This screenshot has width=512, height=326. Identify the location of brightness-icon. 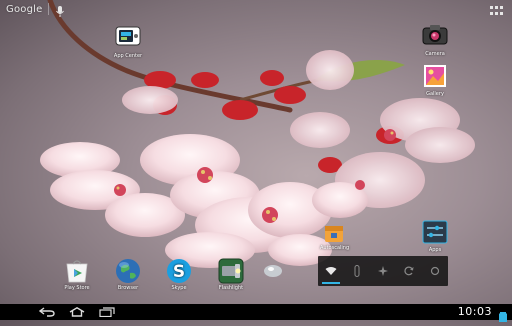
(435, 271).